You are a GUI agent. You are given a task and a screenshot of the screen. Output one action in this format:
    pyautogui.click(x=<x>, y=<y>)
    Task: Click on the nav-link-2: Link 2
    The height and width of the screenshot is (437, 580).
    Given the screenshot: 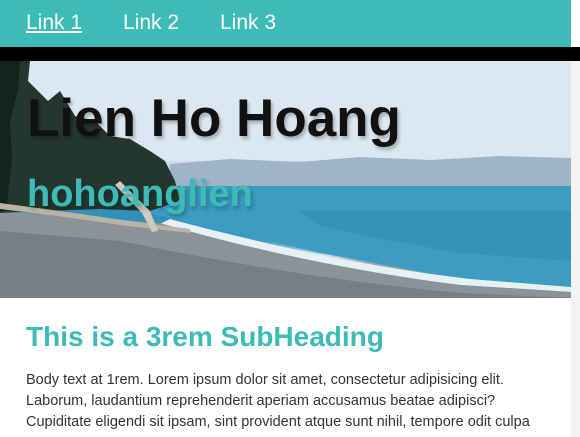 What is the action you would take?
    pyautogui.click(x=151, y=23)
    